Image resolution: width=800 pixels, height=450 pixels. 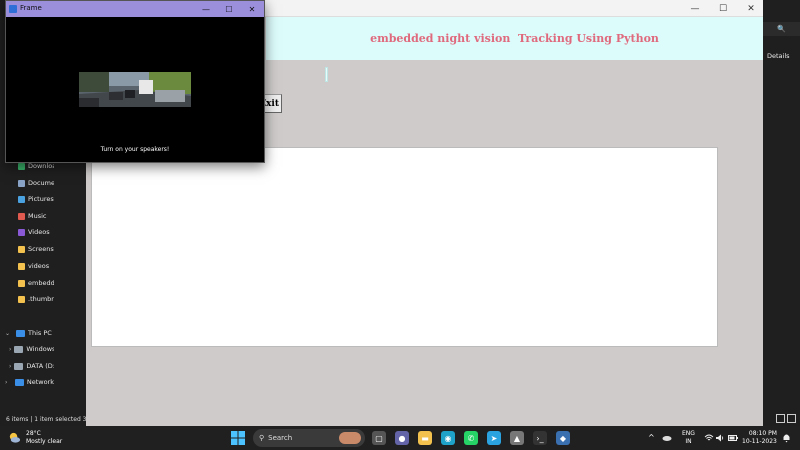 What do you see at coordinates (41, 166) in the screenshot?
I see `explorer-nav-label: Downloads` at bounding box center [41, 166].